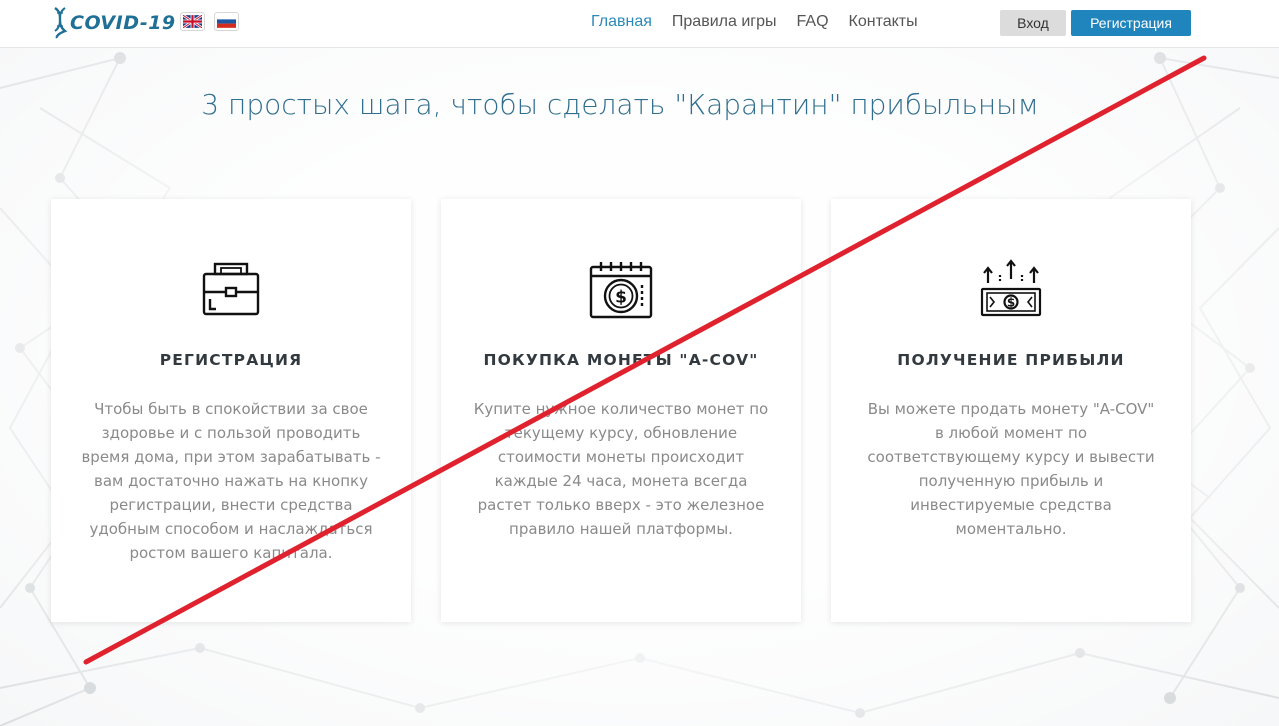 The image size is (1279, 726). Describe the element at coordinates (61, 23) in the screenshot. I see `dna-icon` at that location.